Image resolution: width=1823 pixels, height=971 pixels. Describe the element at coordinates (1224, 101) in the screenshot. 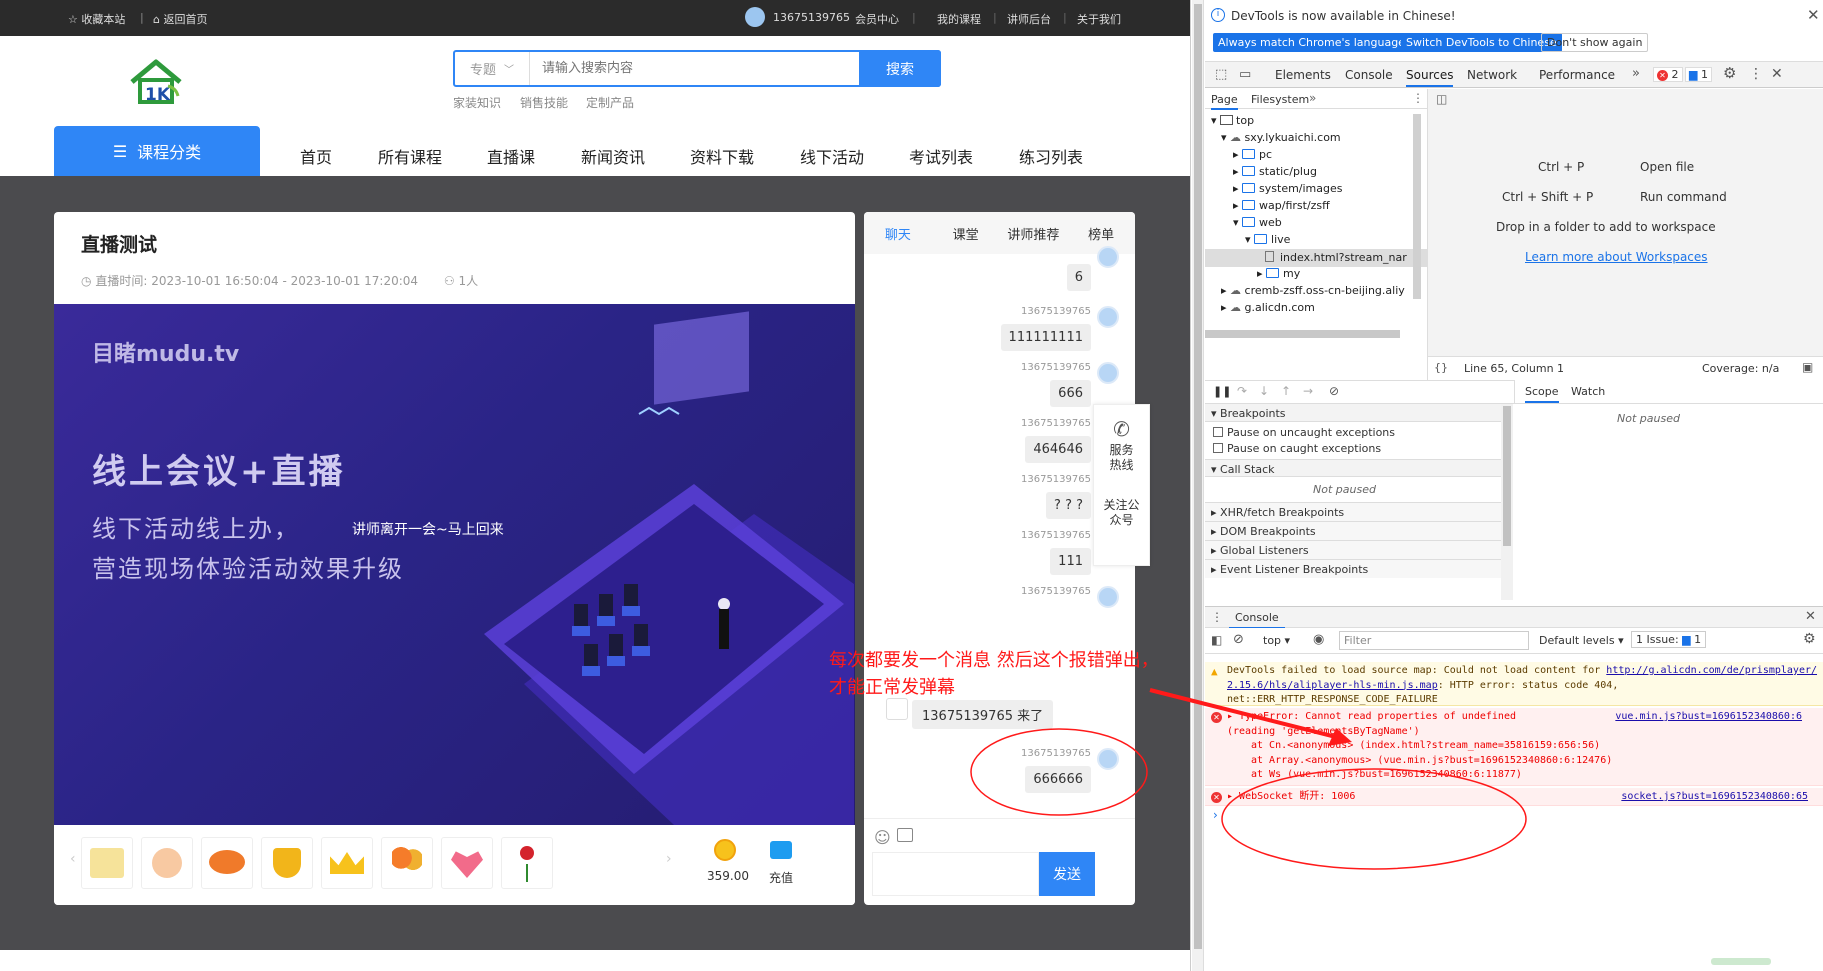

I see `tab-page: Page` at that location.